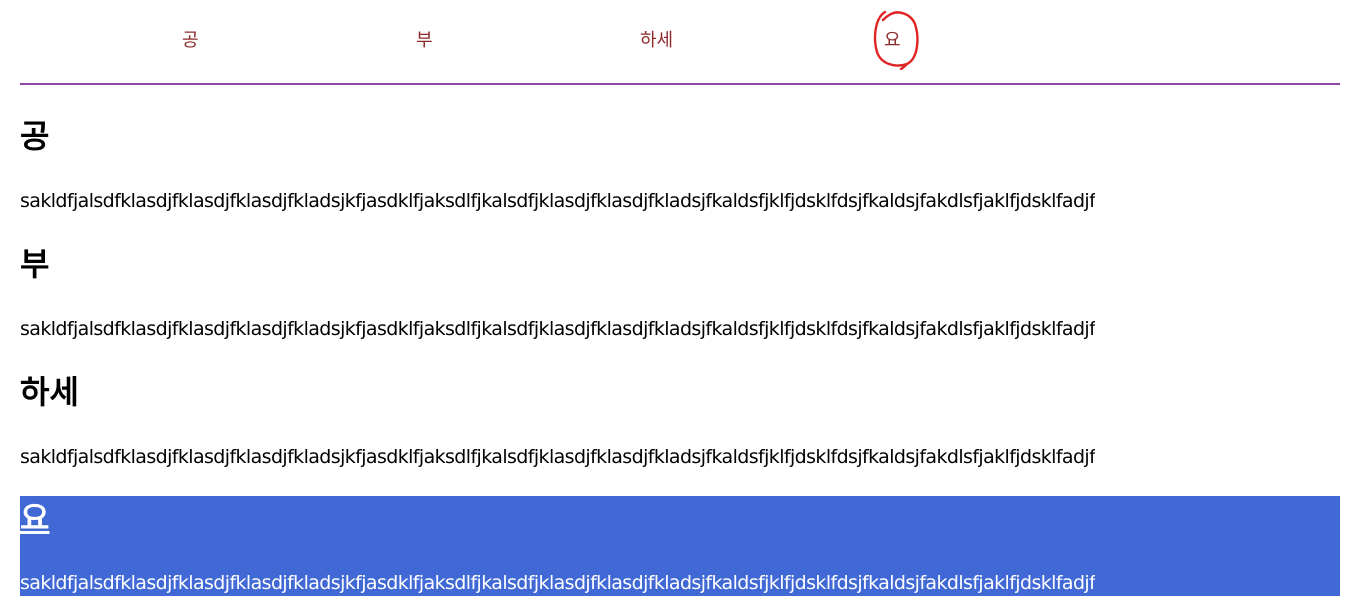 The image size is (1357, 607). Describe the element at coordinates (35, 264) in the screenshot. I see `section-heading: 부` at that location.